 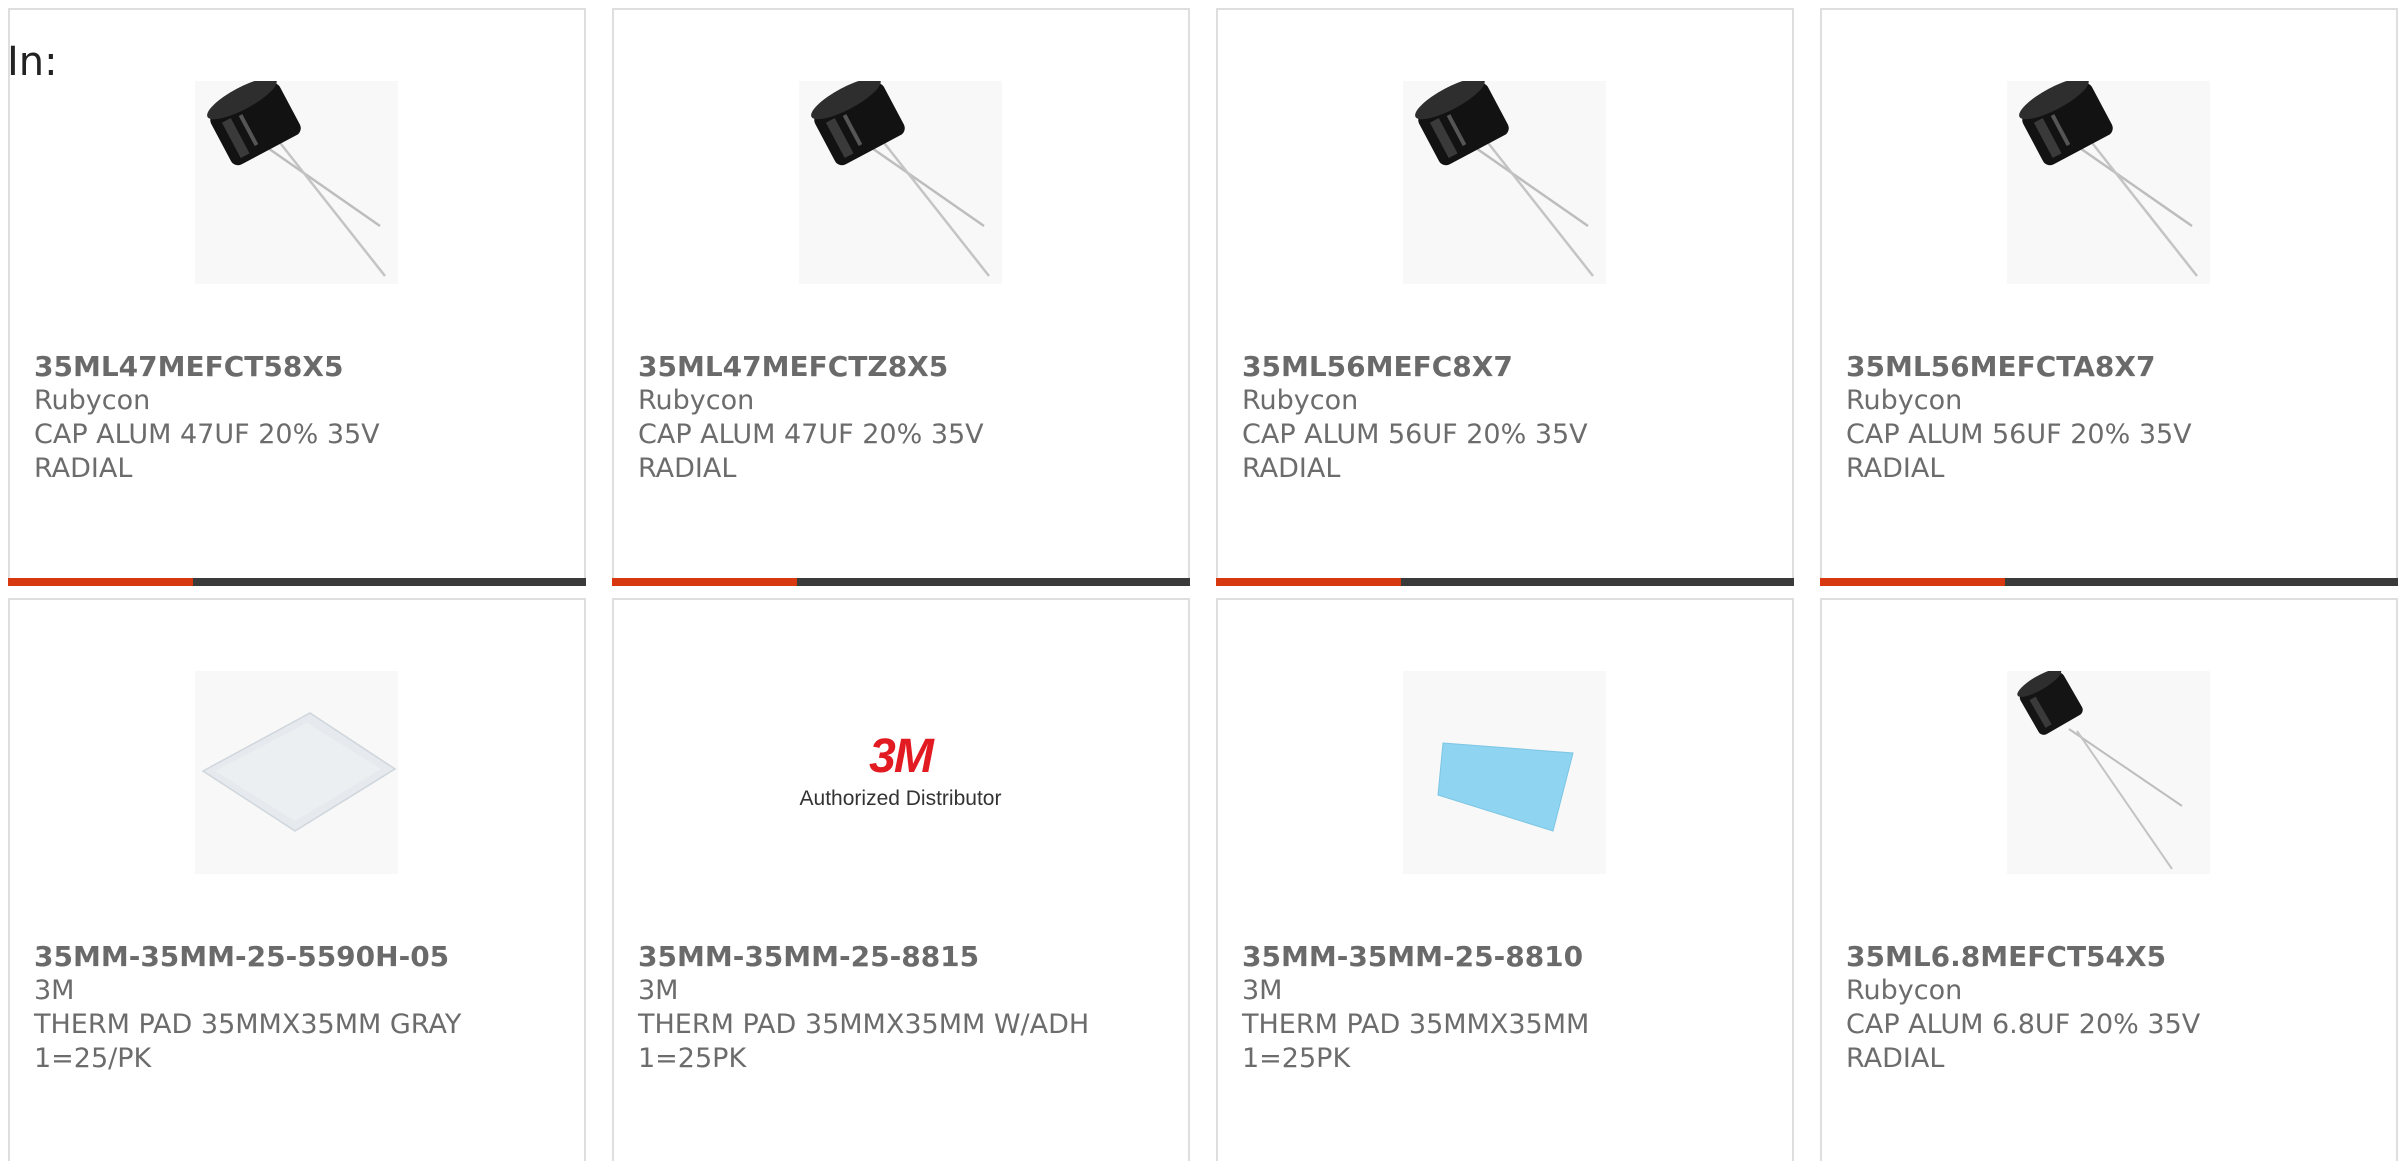 I want to click on description-line: THERM PAD 35MMX35MM W/ADH, so click(x=864, y=1024).